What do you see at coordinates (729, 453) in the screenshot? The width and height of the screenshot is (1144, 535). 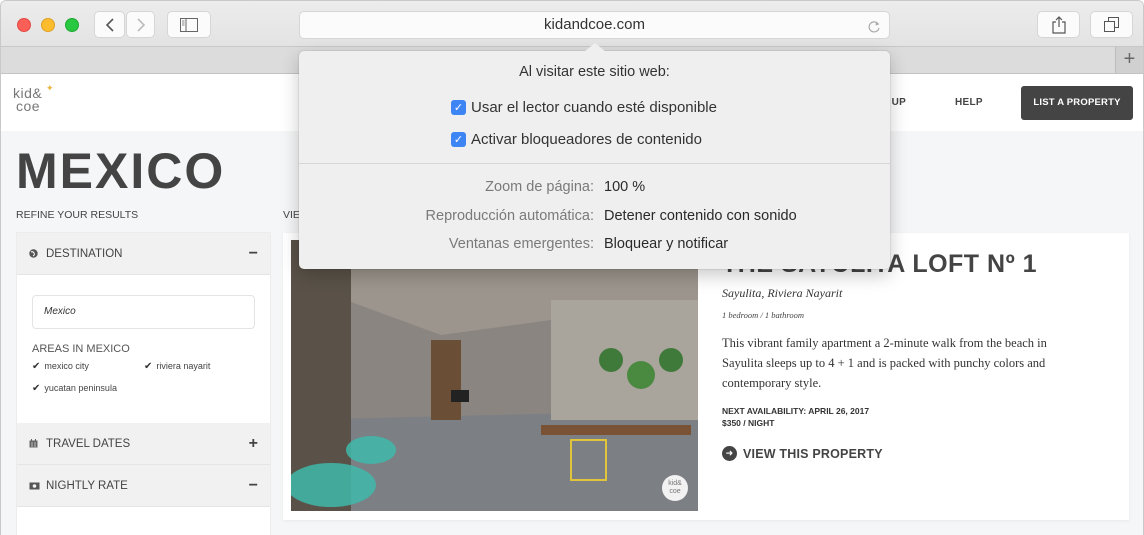 I see `arrow-right-circle-icon: ➜` at bounding box center [729, 453].